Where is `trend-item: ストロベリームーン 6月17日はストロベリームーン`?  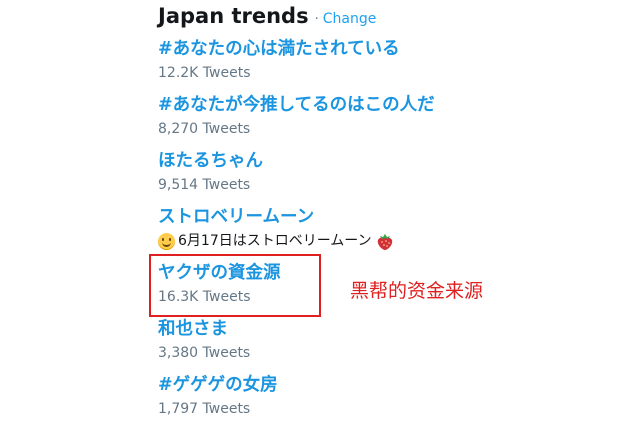 trend-item: ストロベリームーン 6月17日はストロベリームーン is located at coordinates (276, 229).